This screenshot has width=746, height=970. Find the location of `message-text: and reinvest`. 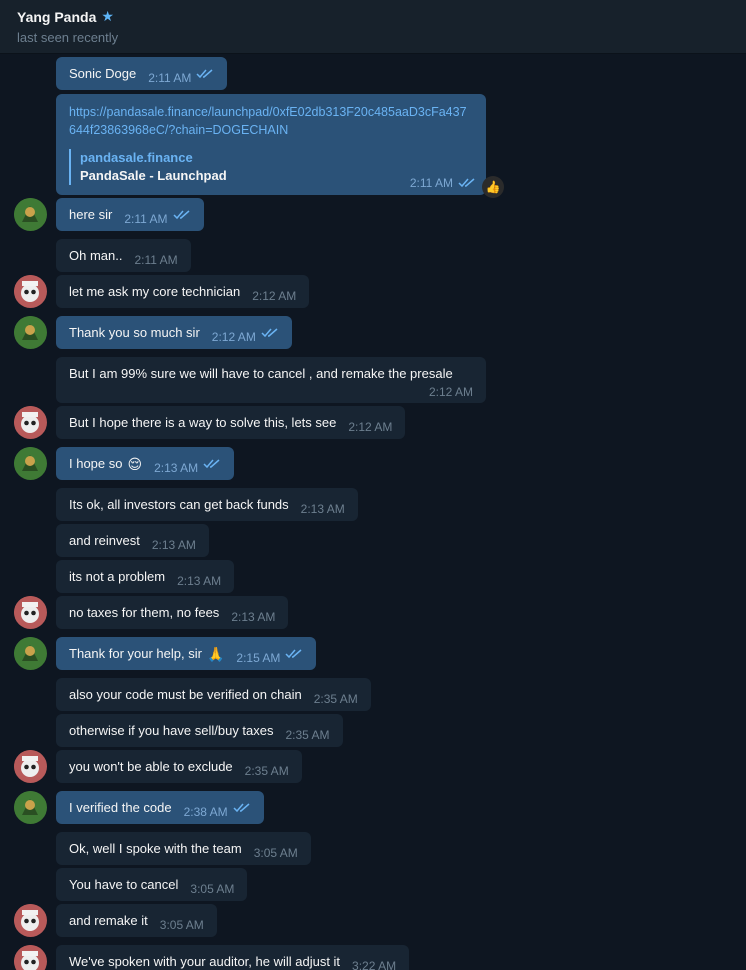

message-text: and reinvest is located at coordinates (104, 540).